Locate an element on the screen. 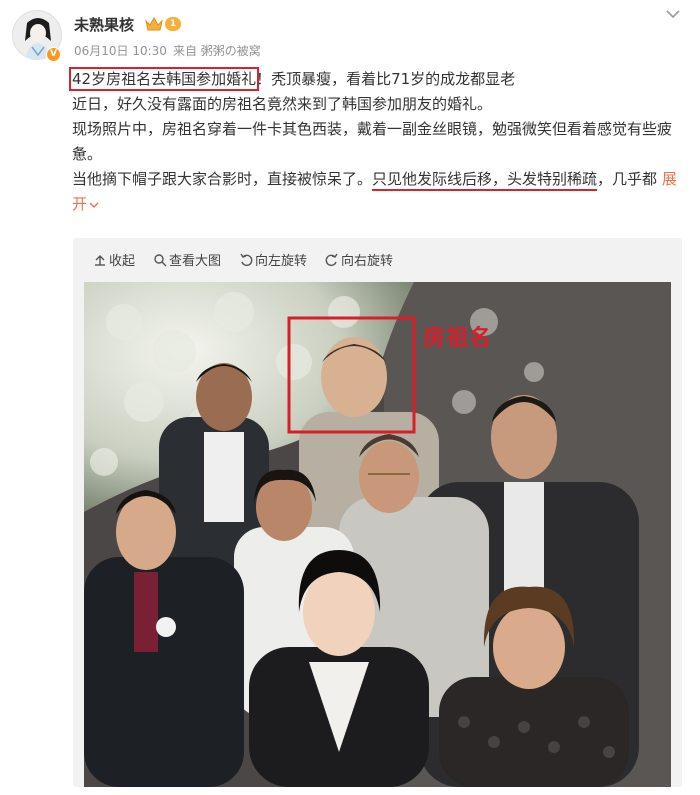 The image size is (700, 795). post-meta: 06月10日 10:30 来自 粥粥の被窝 is located at coordinates (167, 50).